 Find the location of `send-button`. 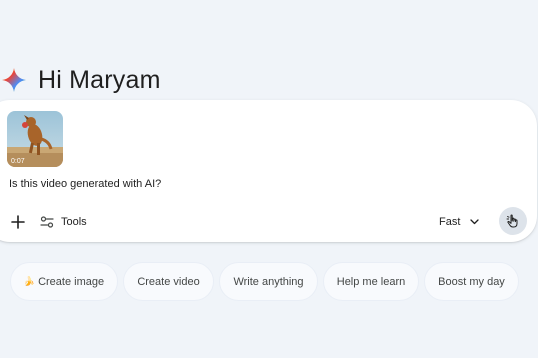

send-button is located at coordinates (513, 221).